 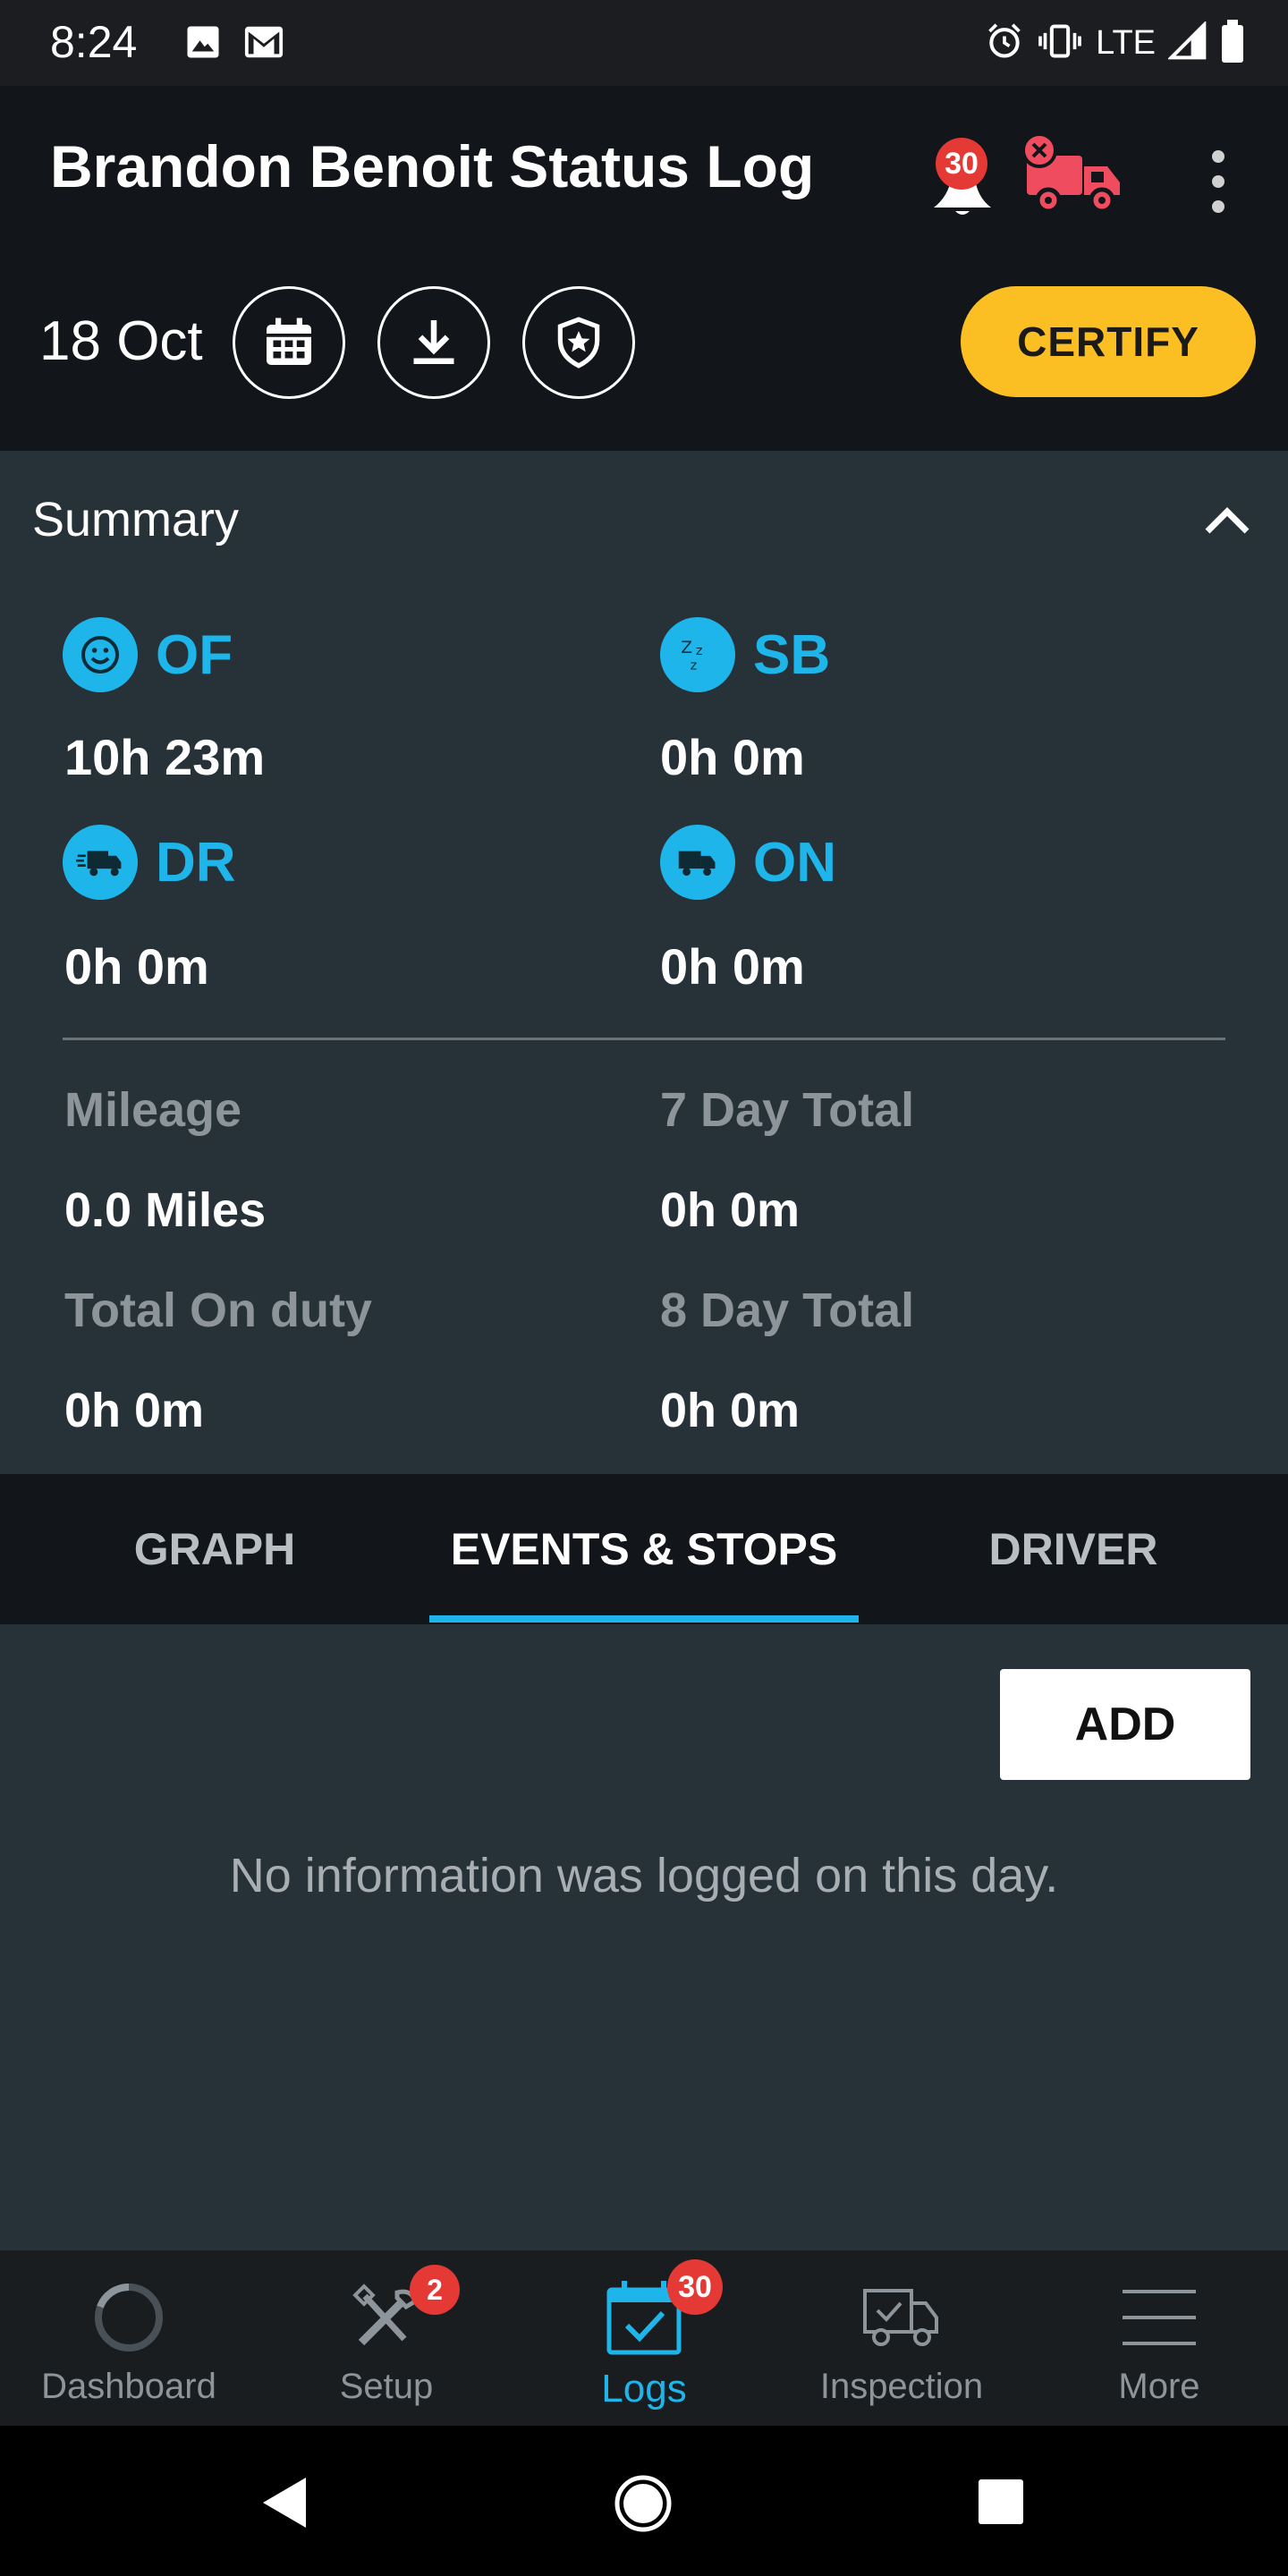 I want to click on sleep-icon: Zzz, so click(x=697, y=654).